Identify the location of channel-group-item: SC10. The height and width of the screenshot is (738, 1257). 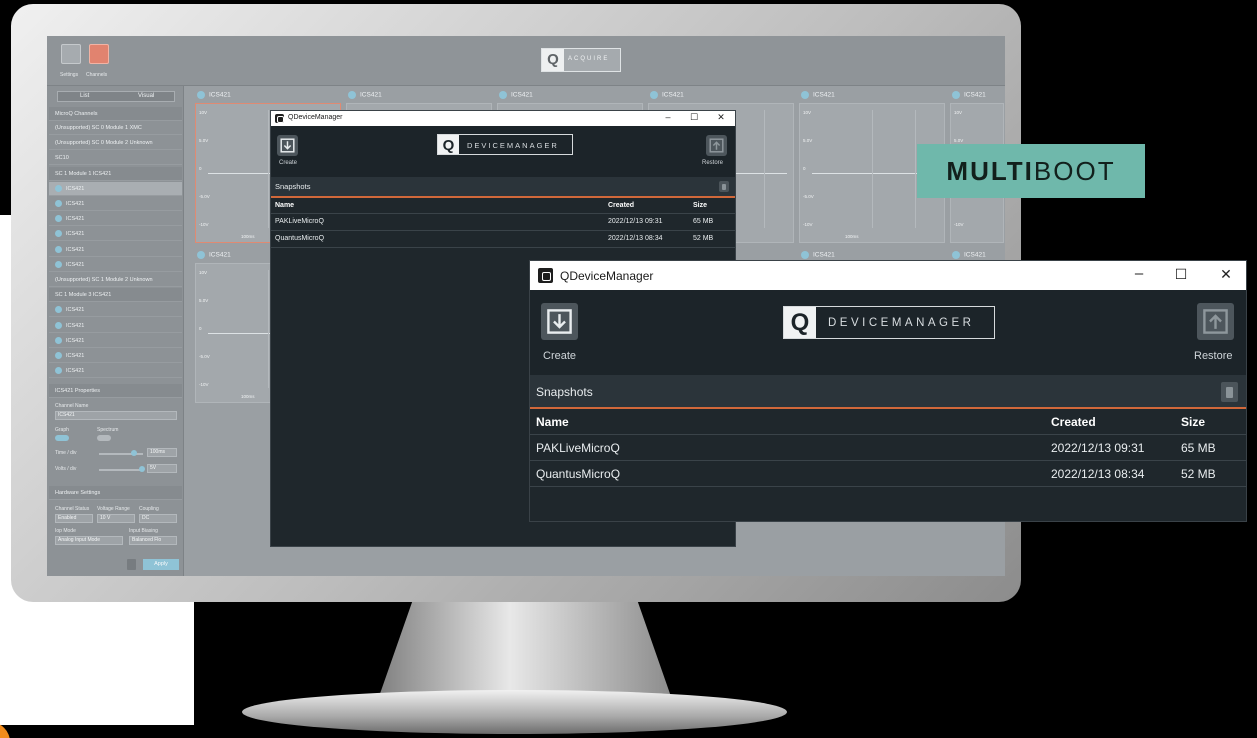
(115, 158).